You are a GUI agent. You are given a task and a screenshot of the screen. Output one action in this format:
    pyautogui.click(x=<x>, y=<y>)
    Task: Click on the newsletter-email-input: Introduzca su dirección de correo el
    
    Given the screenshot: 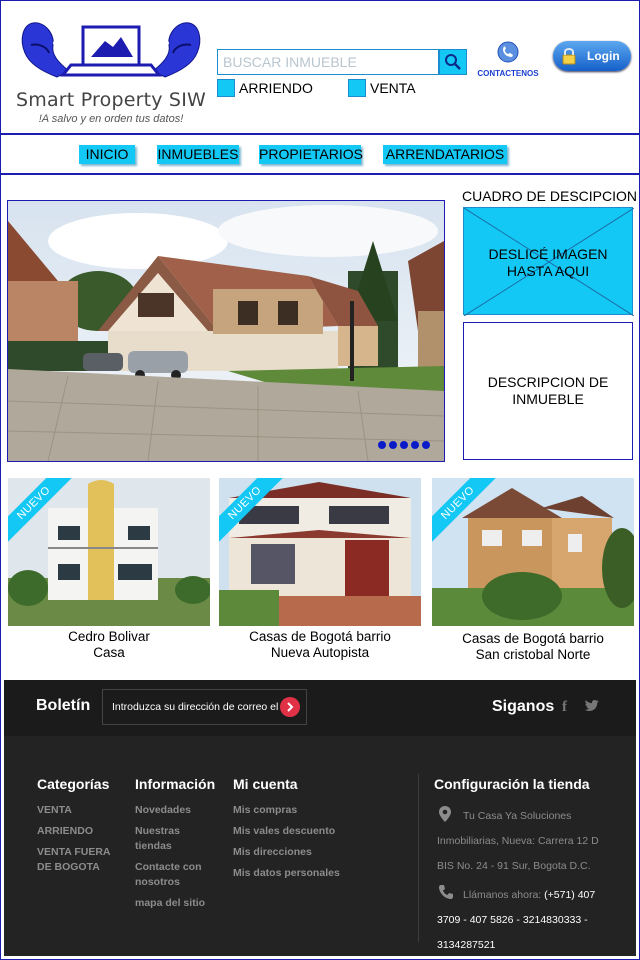 What is the action you would take?
    pyautogui.click(x=204, y=707)
    